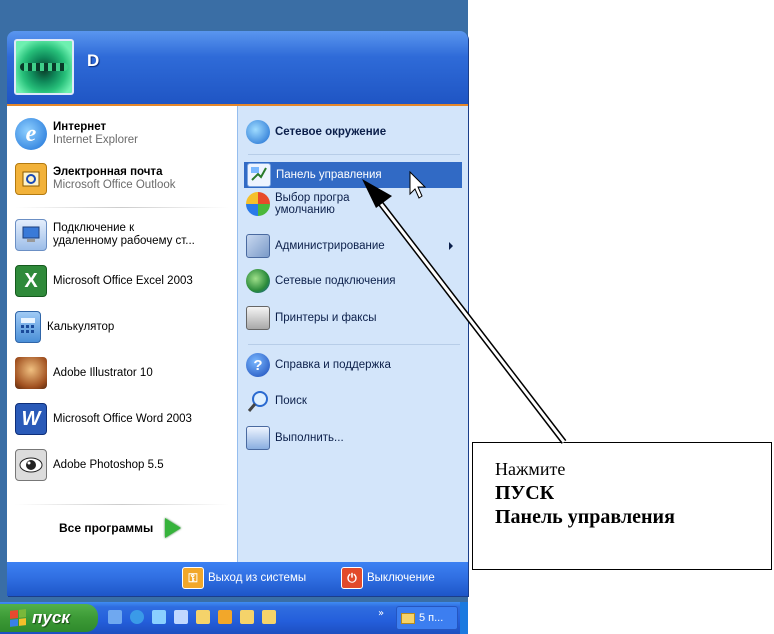 This screenshot has height=634, width=774. I want to click on menu-search: Поиск, so click(276, 401).